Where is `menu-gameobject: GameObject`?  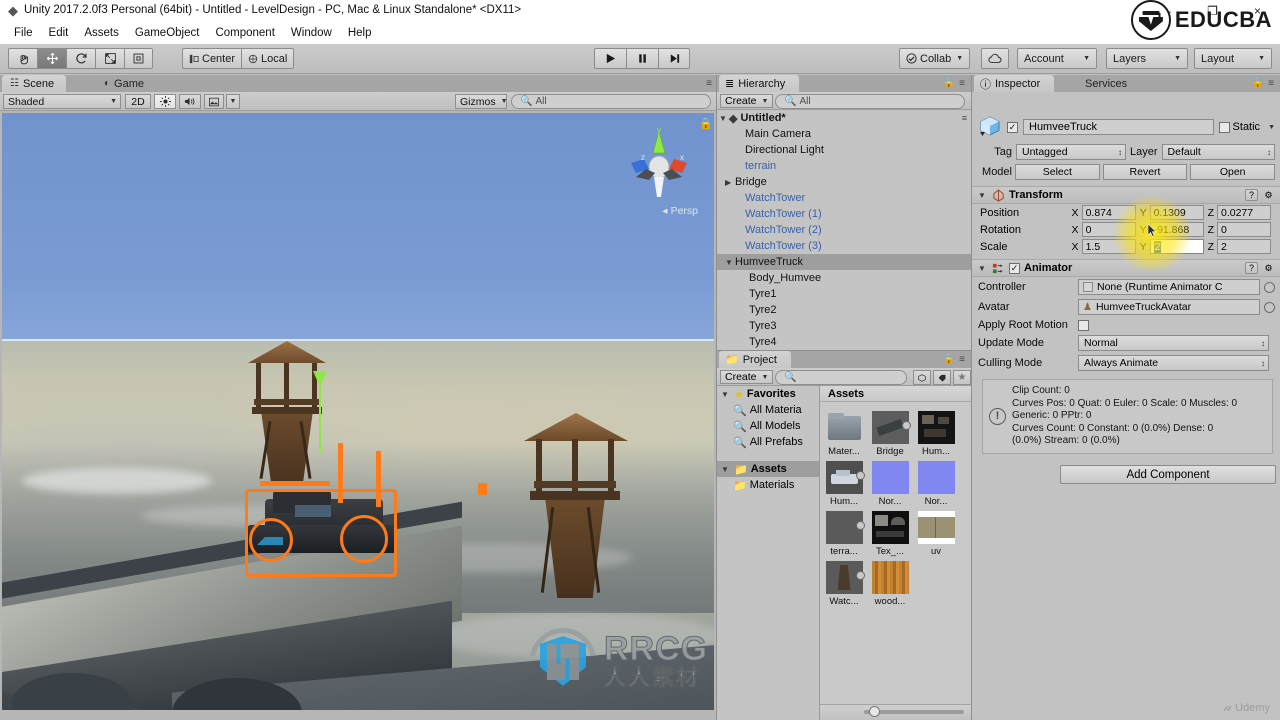
menu-gameobject: GameObject is located at coordinates (167, 33).